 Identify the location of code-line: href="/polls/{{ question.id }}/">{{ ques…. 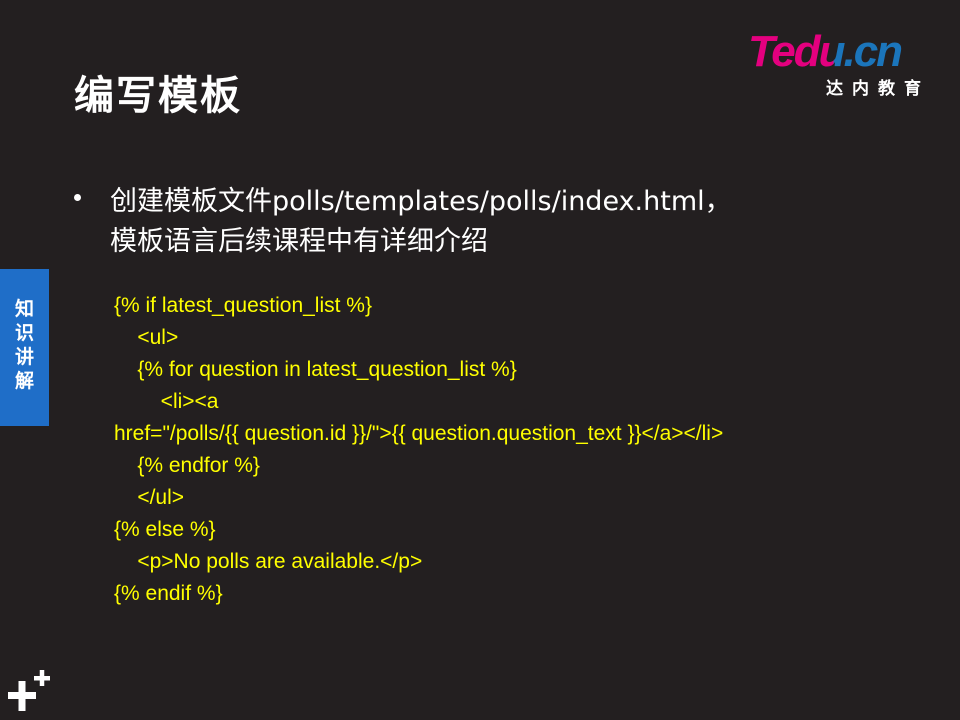
(419, 433).